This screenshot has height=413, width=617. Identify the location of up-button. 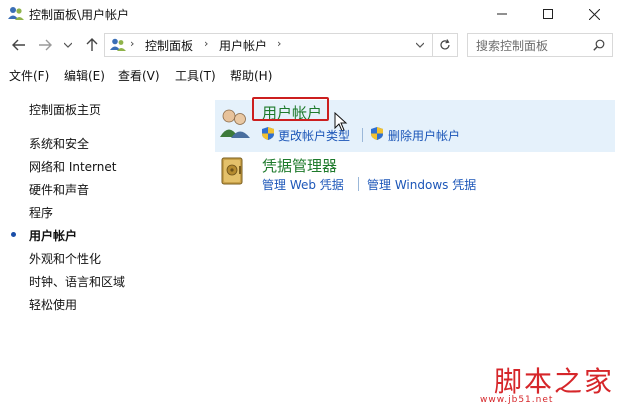
(92, 45).